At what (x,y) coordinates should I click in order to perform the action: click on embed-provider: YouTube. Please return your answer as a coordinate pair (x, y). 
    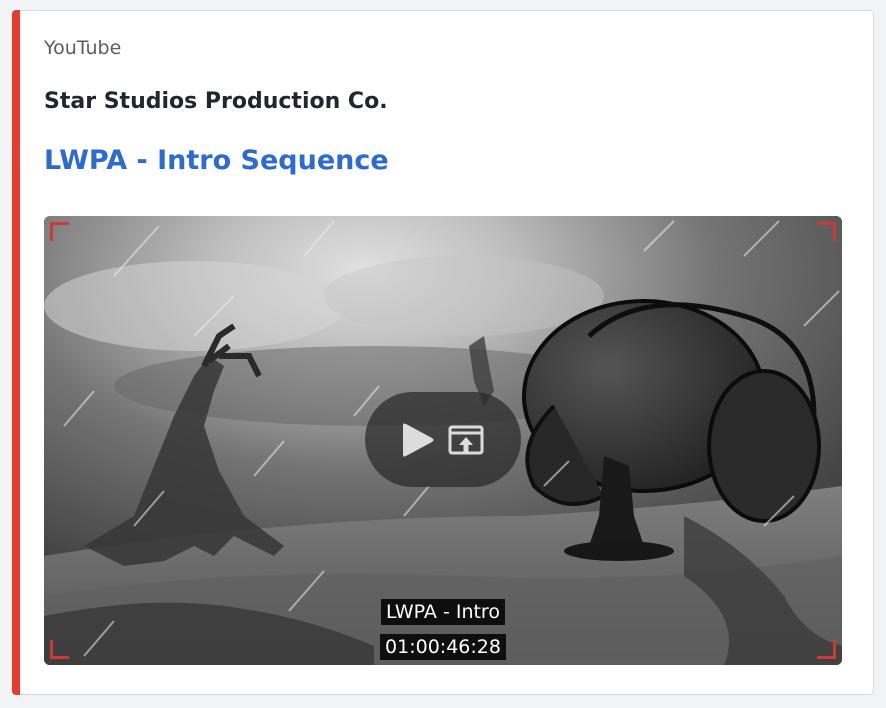
    Looking at the image, I should click on (82, 48).